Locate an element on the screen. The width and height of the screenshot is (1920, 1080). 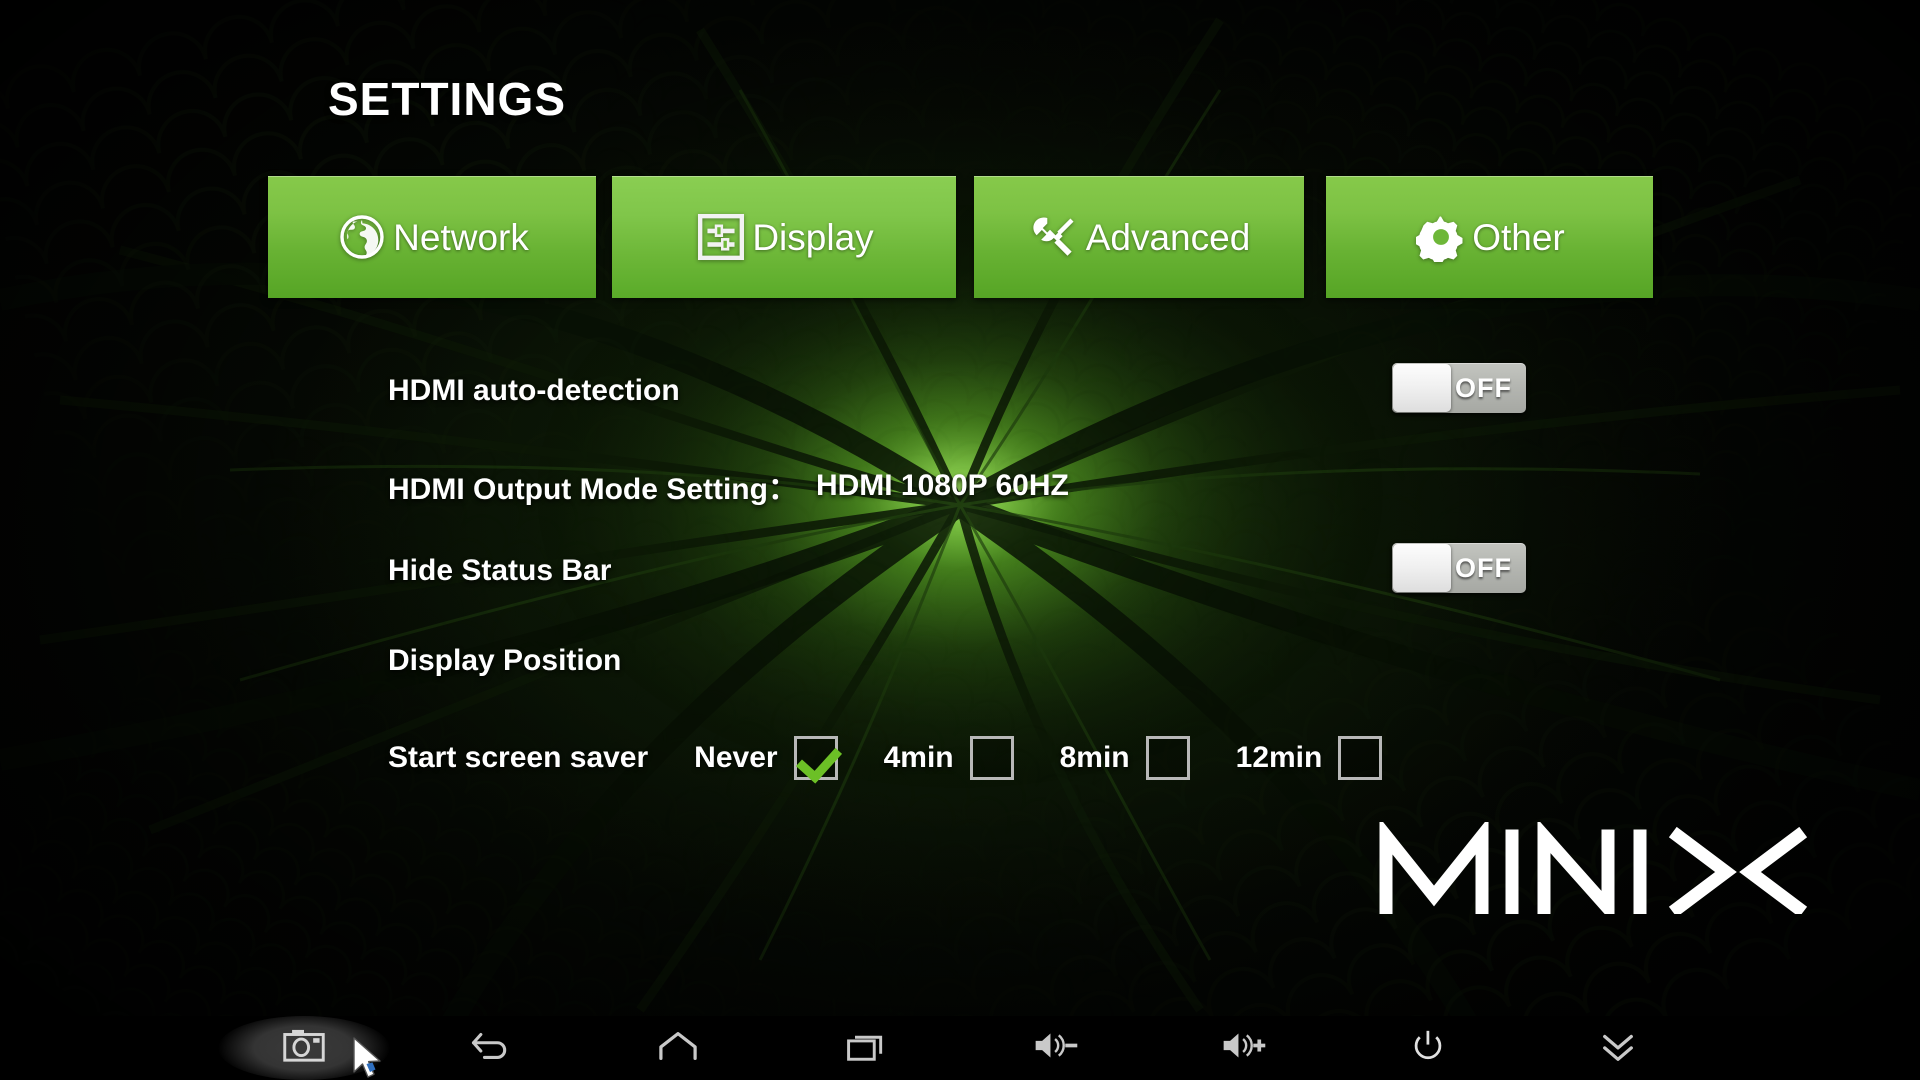
screen-saver-option-4min: 4min is located at coordinates (949, 758).